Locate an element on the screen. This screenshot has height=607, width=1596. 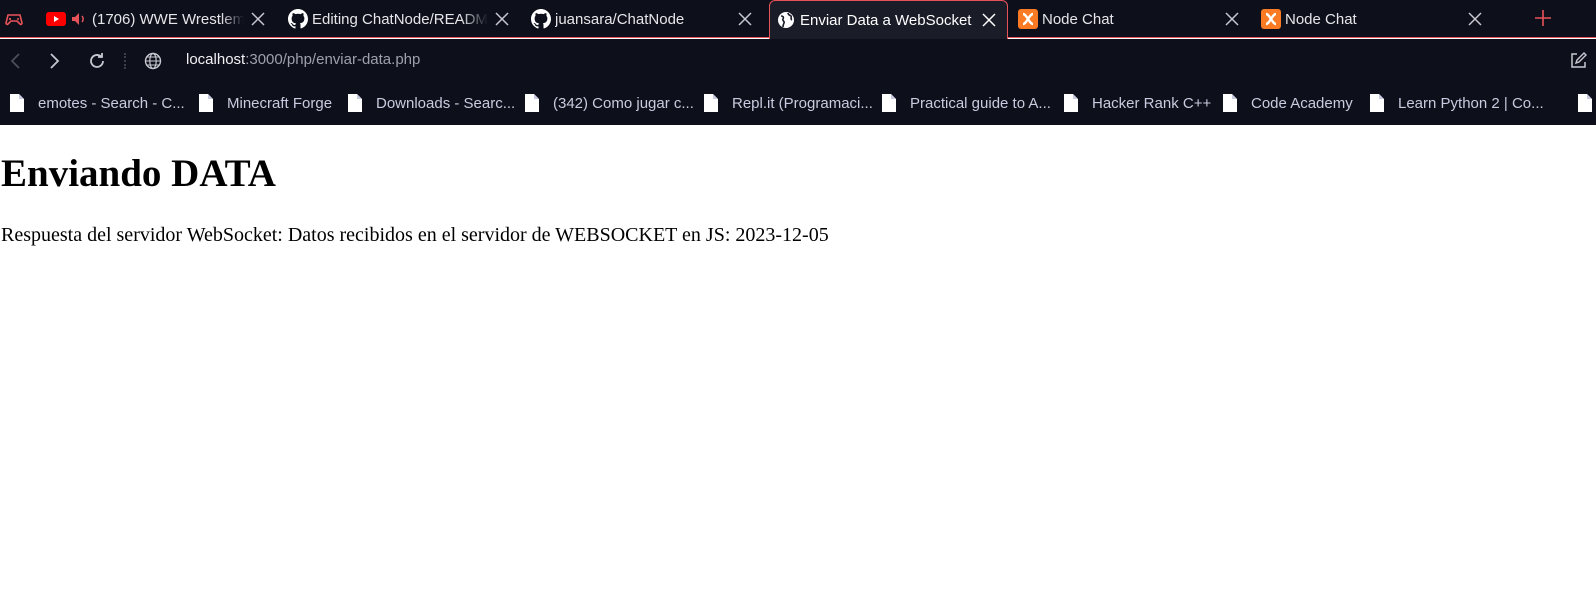
bookmark-item: Hacker Rank C++ is located at coordinates (1137, 103).